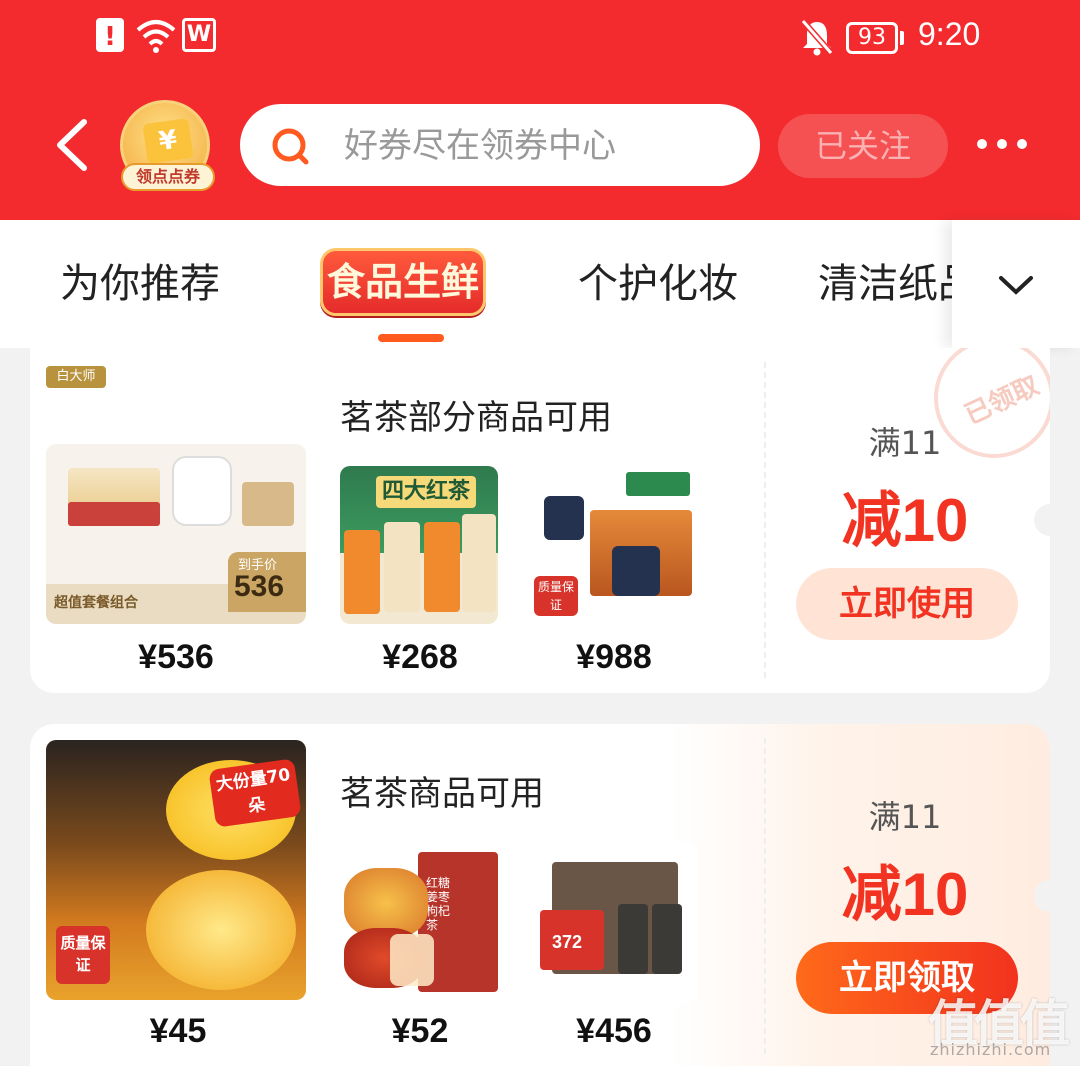  Describe the element at coordinates (442, 794) in the screenshot. I see `coupon-title: 茗茶商品可用` at that location.